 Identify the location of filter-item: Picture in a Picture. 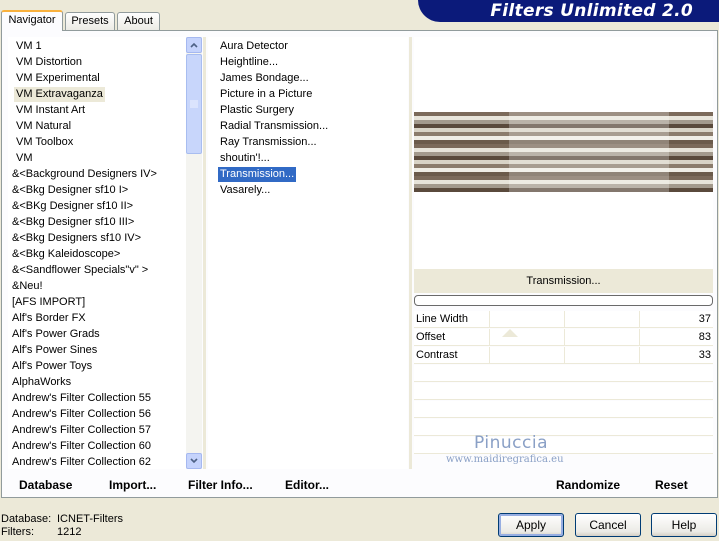
(266, 94).